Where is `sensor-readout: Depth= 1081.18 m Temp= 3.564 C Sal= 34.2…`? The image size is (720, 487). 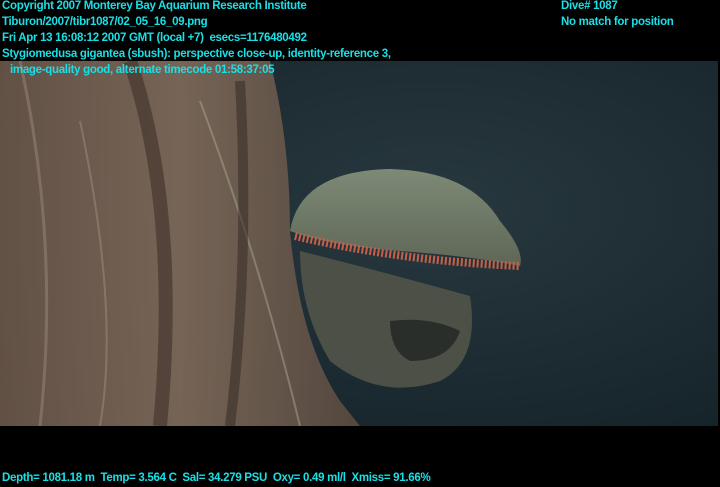 sensor-readout: Depth= 1081.18 m Temp= 3.564 C Sal= 34.2… is located at coordinates (216, 478).